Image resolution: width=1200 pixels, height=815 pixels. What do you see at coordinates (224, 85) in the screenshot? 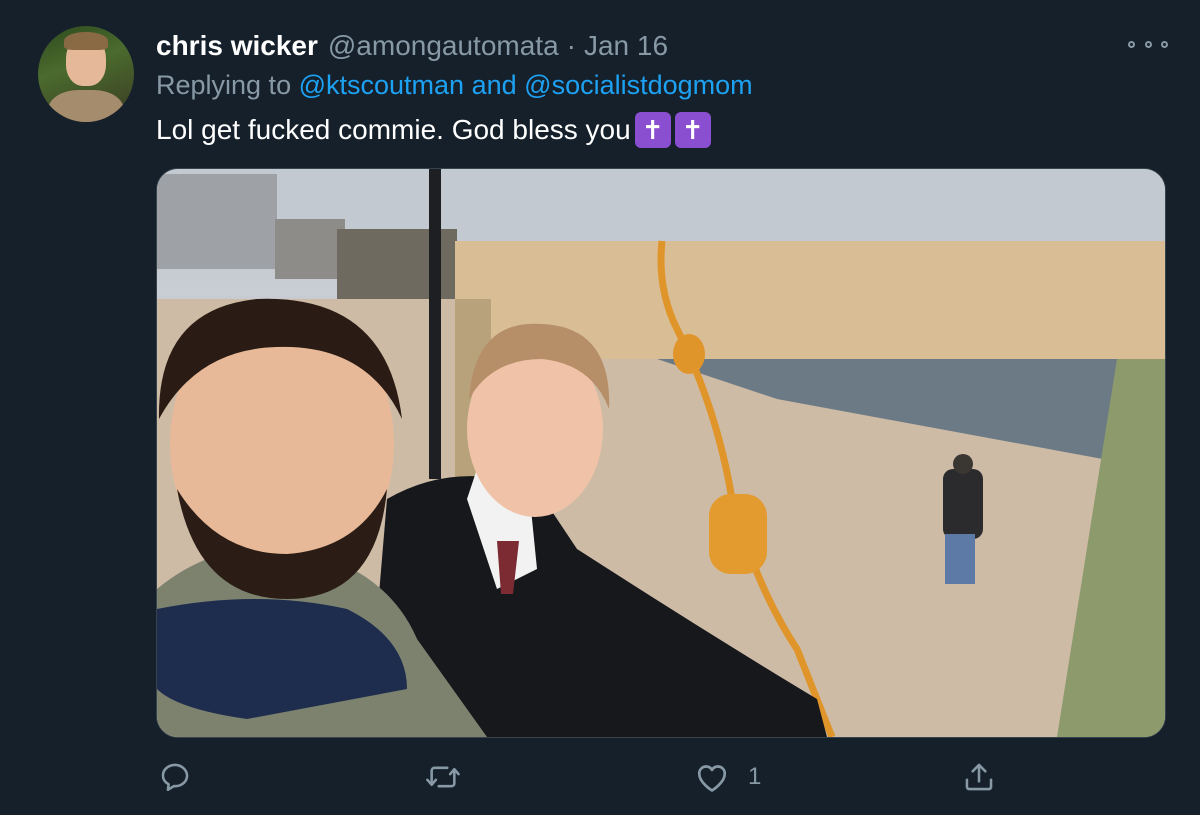
I see `replying-prefix: Replying to` at bounding box center [224, 85].